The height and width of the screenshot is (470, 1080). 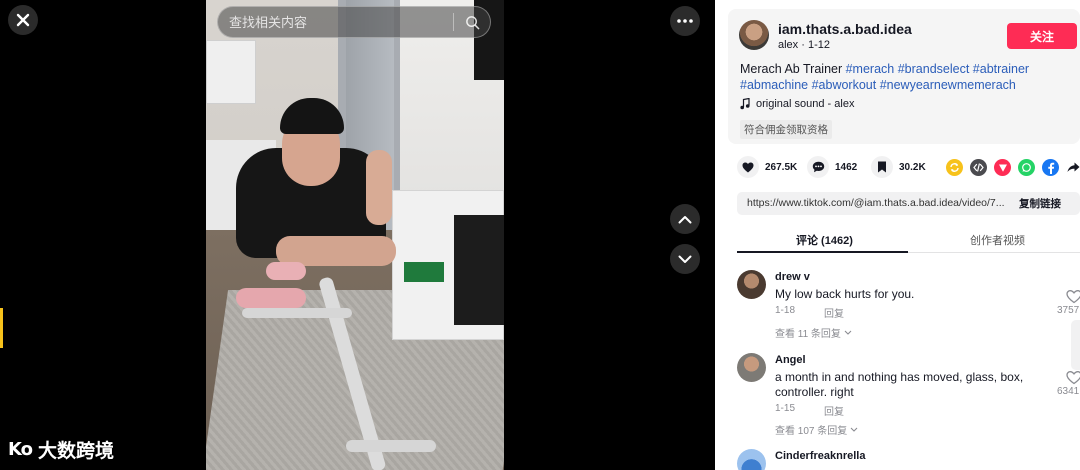 What do you see at coordinates (997, 240) in the screenshot?
I see `tab-creator-videos: 创作者视频` at bounding box center [997, 240].